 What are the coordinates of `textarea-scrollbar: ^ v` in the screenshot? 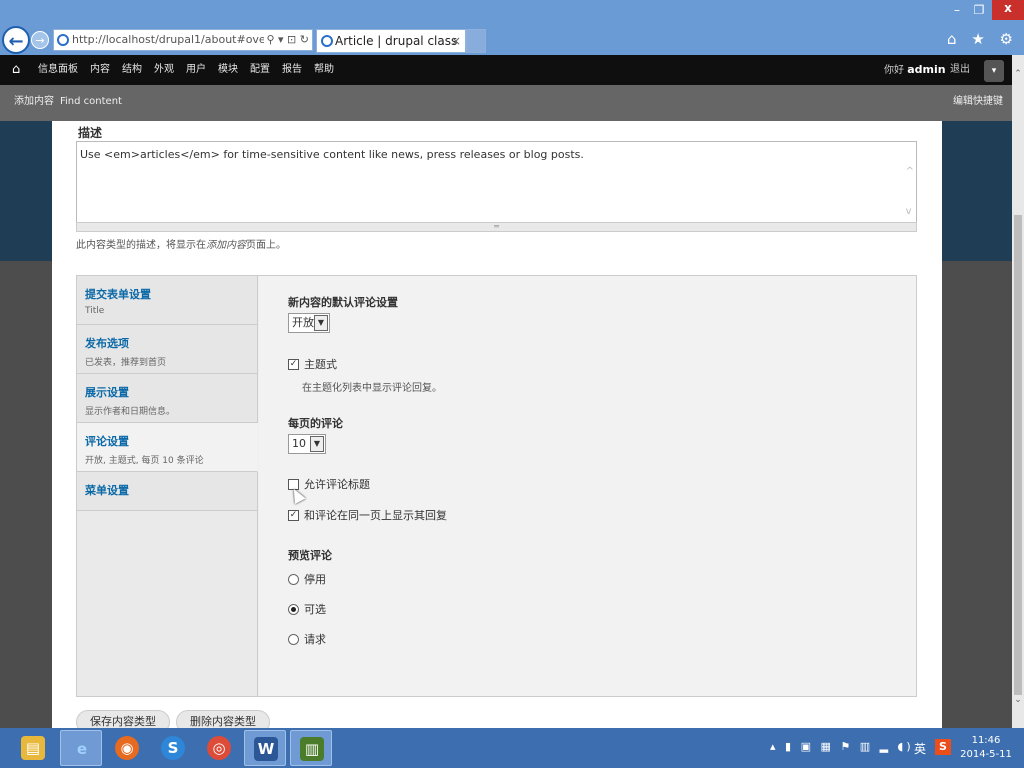 It's located at (910, 192).